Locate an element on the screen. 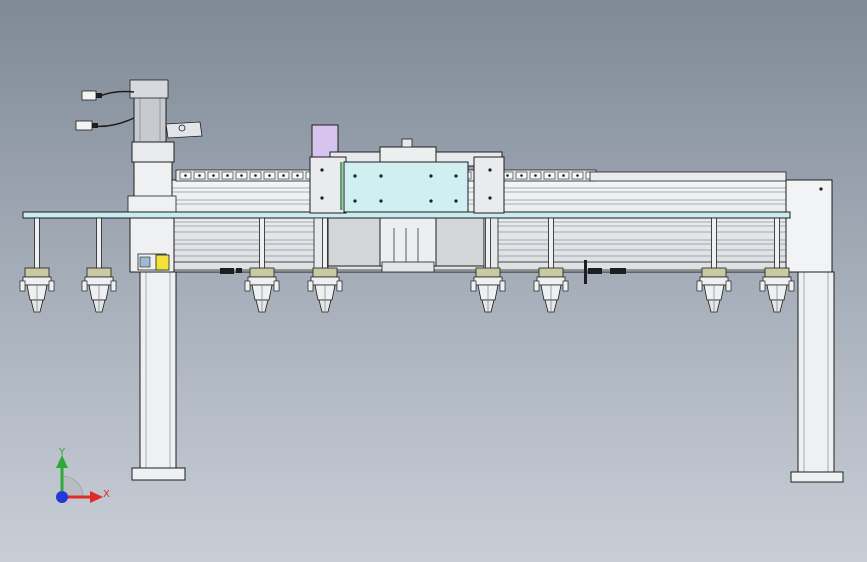 The width and height of the screenshot is (867, 562). left-support-column is located at coordinates (158, 376).